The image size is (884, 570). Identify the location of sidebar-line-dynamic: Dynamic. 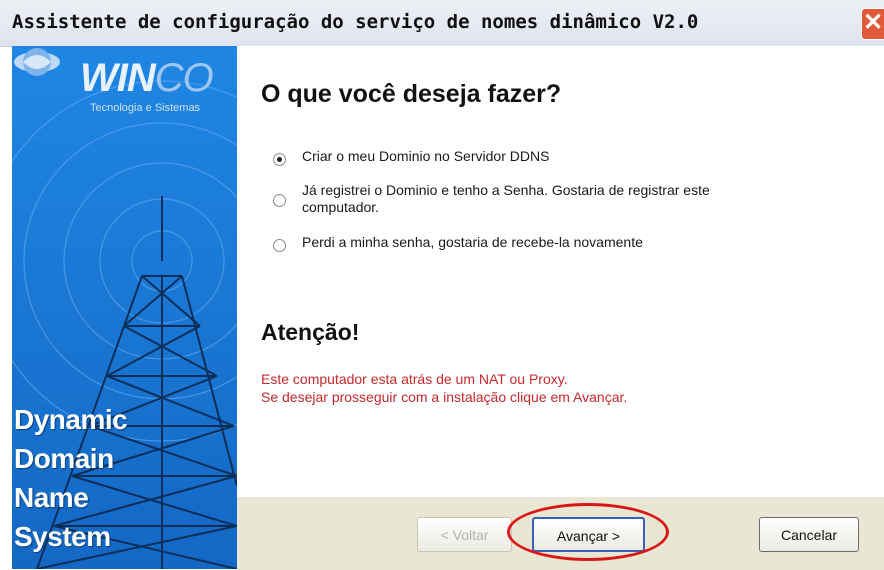
(71, 419).